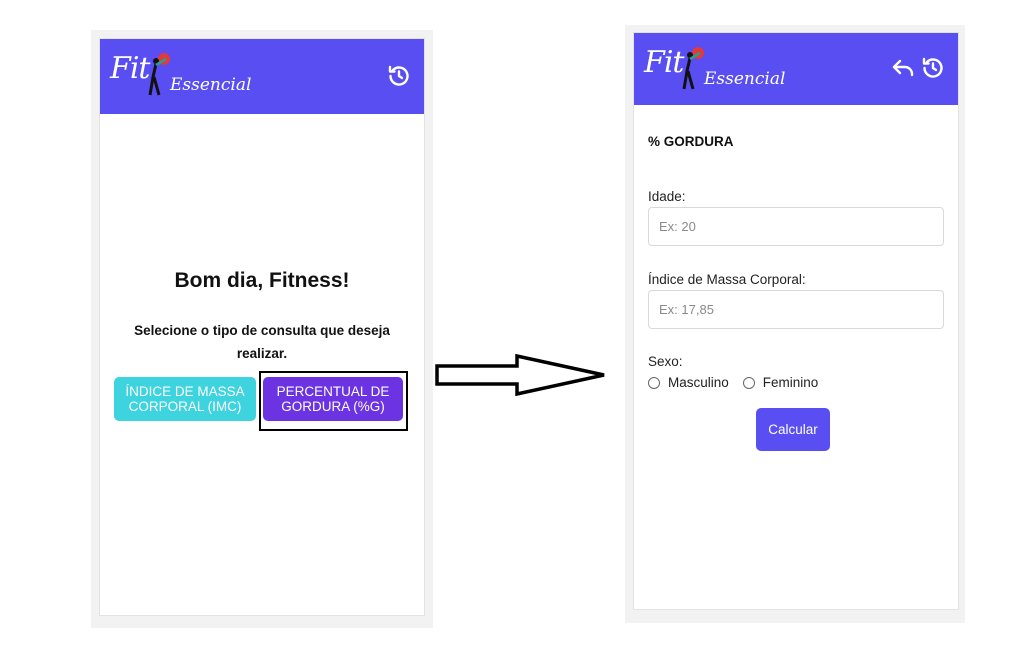  I want to click on calculate-button: Calcular, so click(793, 429).